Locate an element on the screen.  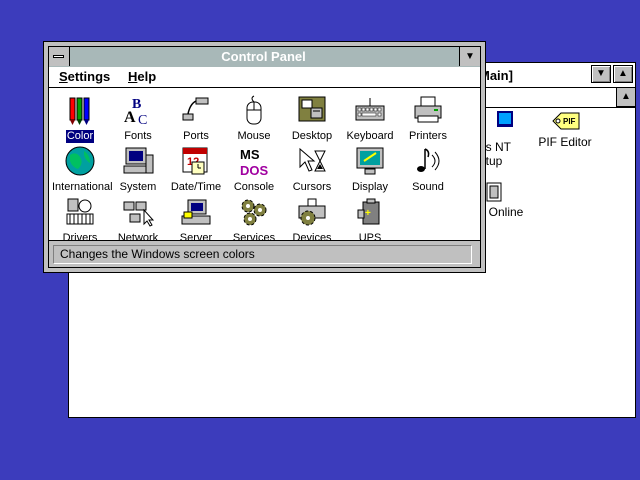
cp-item-cursors: Cursors is located at coordinates (312, 170).